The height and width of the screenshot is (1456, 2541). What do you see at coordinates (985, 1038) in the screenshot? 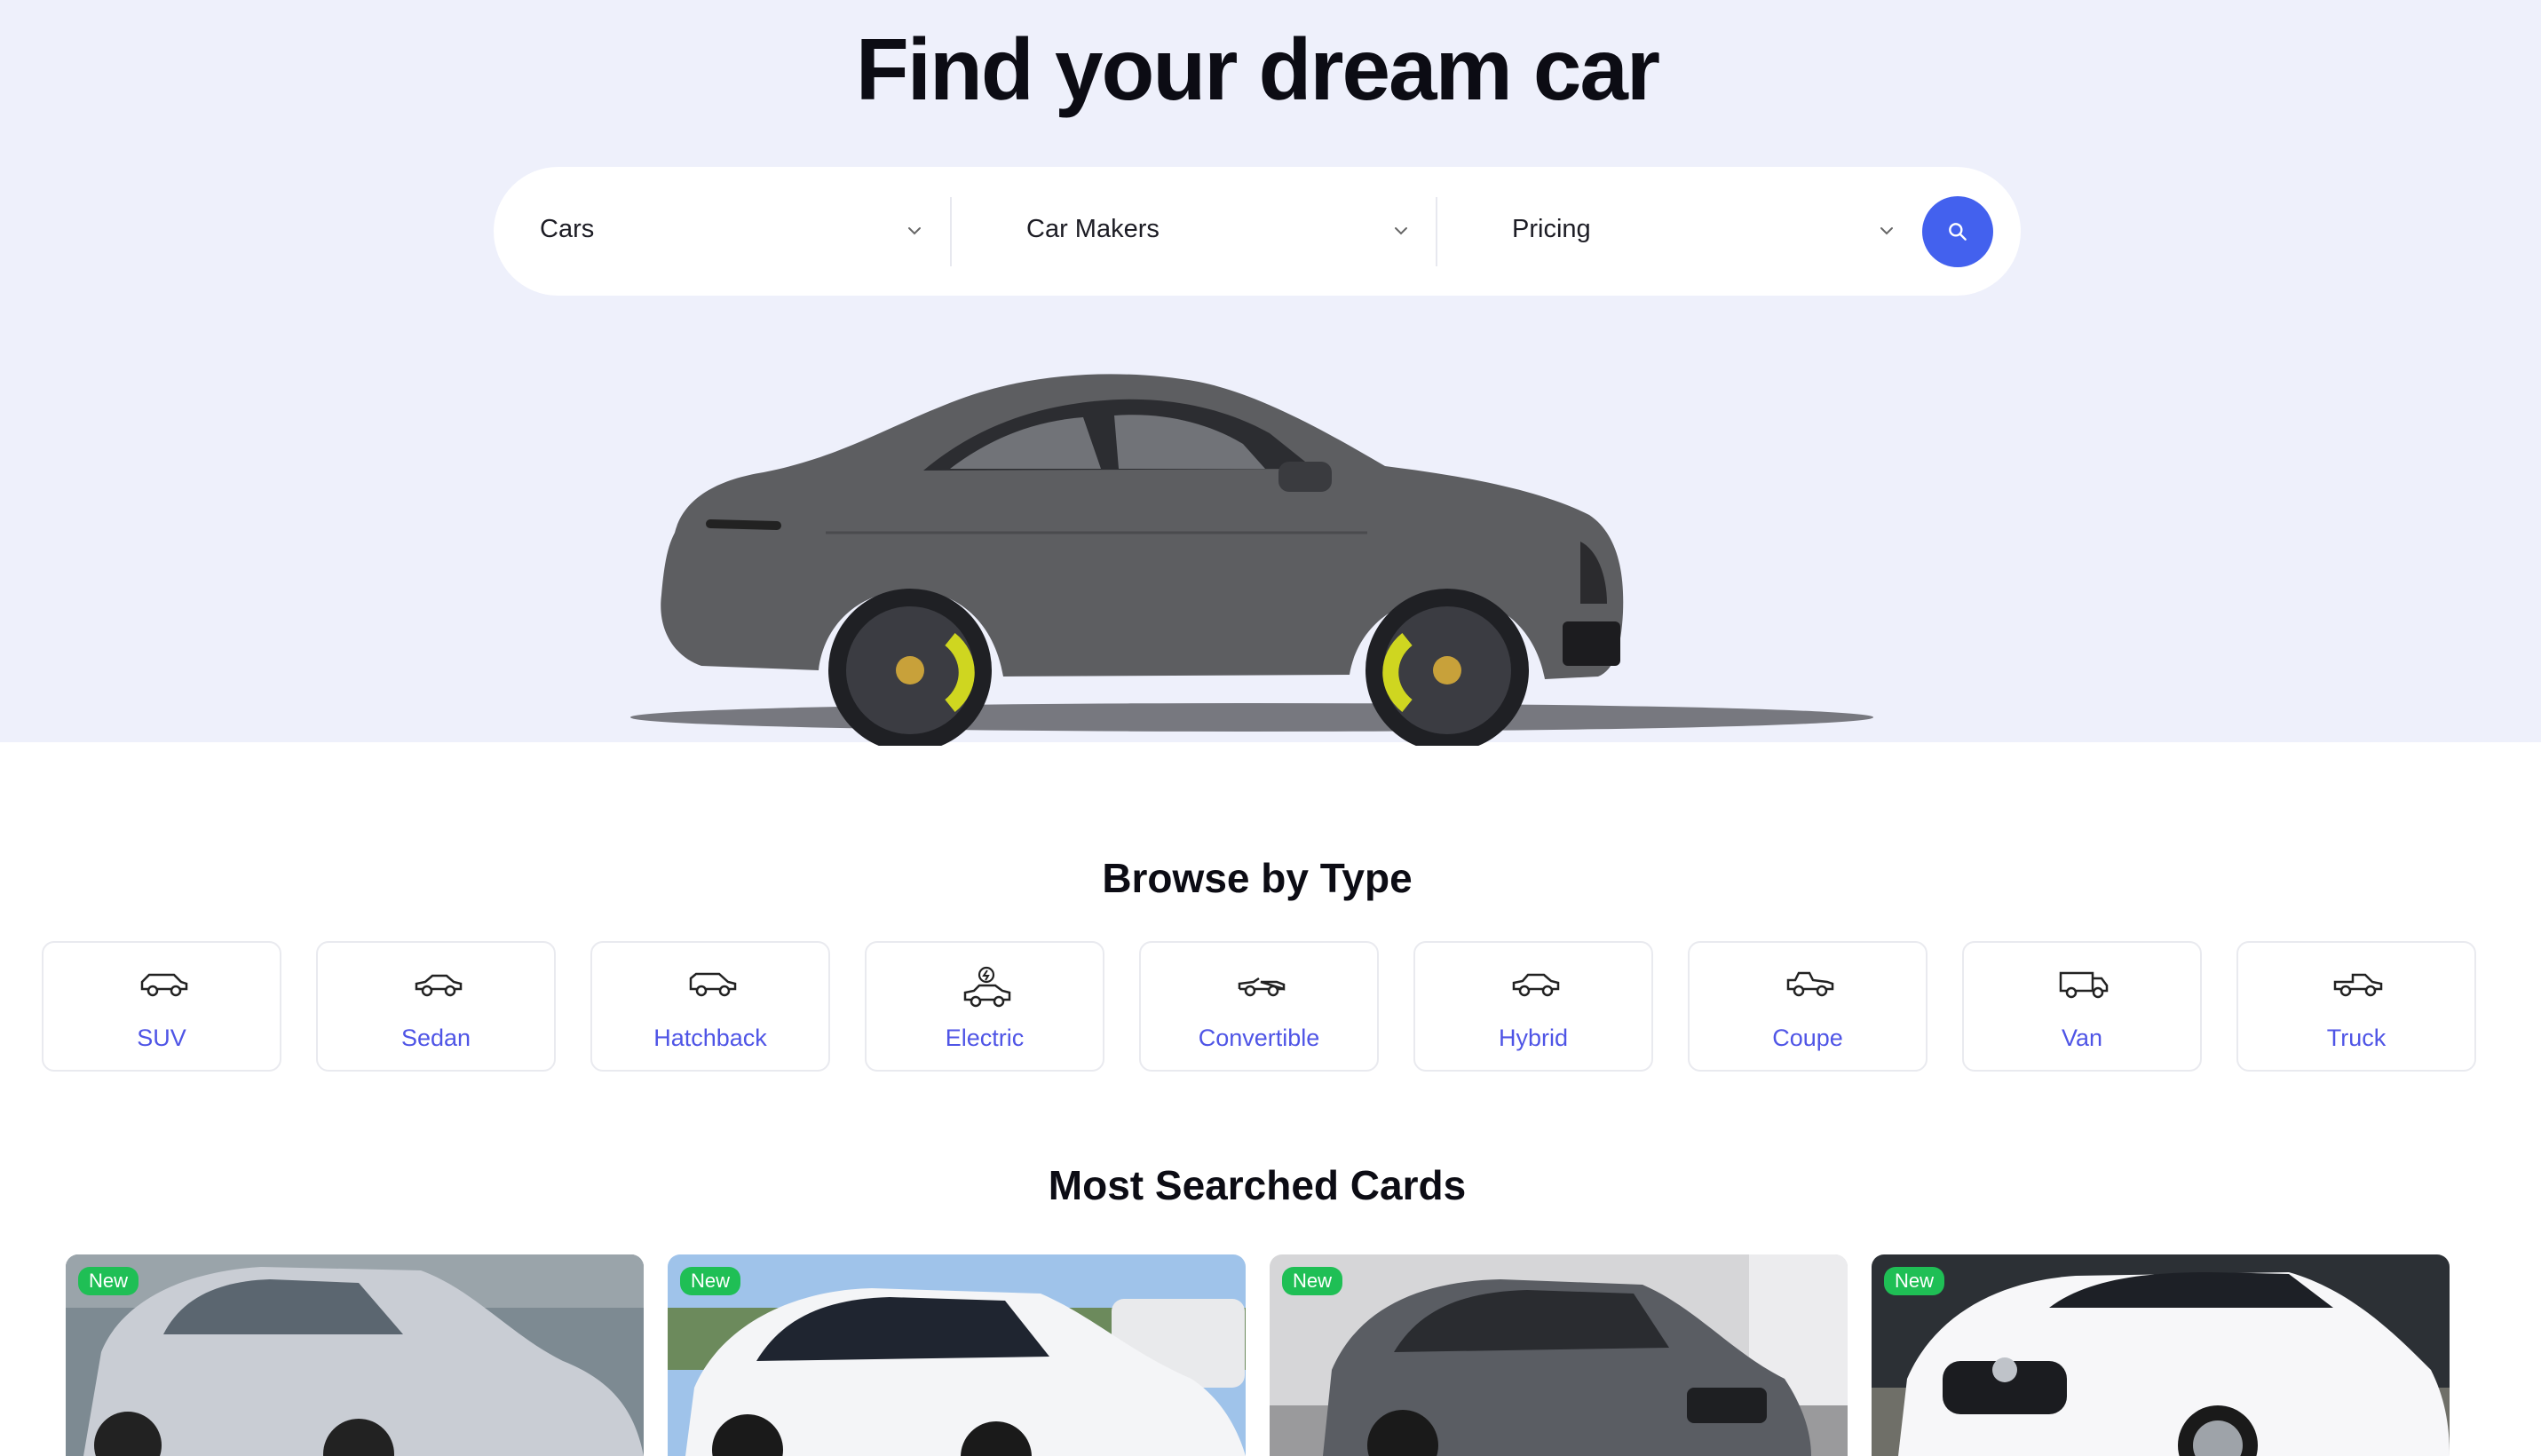
I see `type-label: Electric` at bounding box center [985, 1038].